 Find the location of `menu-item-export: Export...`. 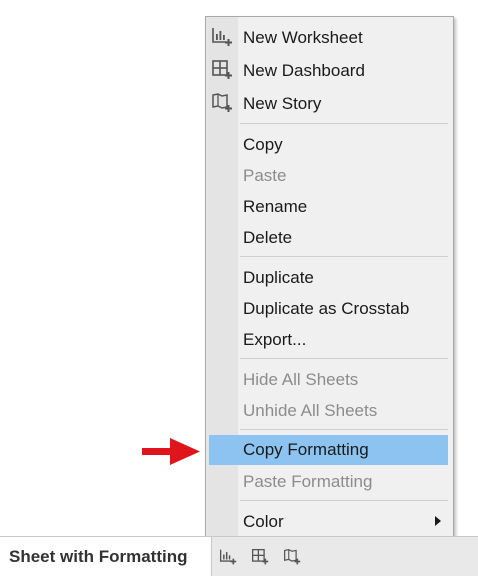

menu-item-export: Export... is located at coordinates (342, 340).